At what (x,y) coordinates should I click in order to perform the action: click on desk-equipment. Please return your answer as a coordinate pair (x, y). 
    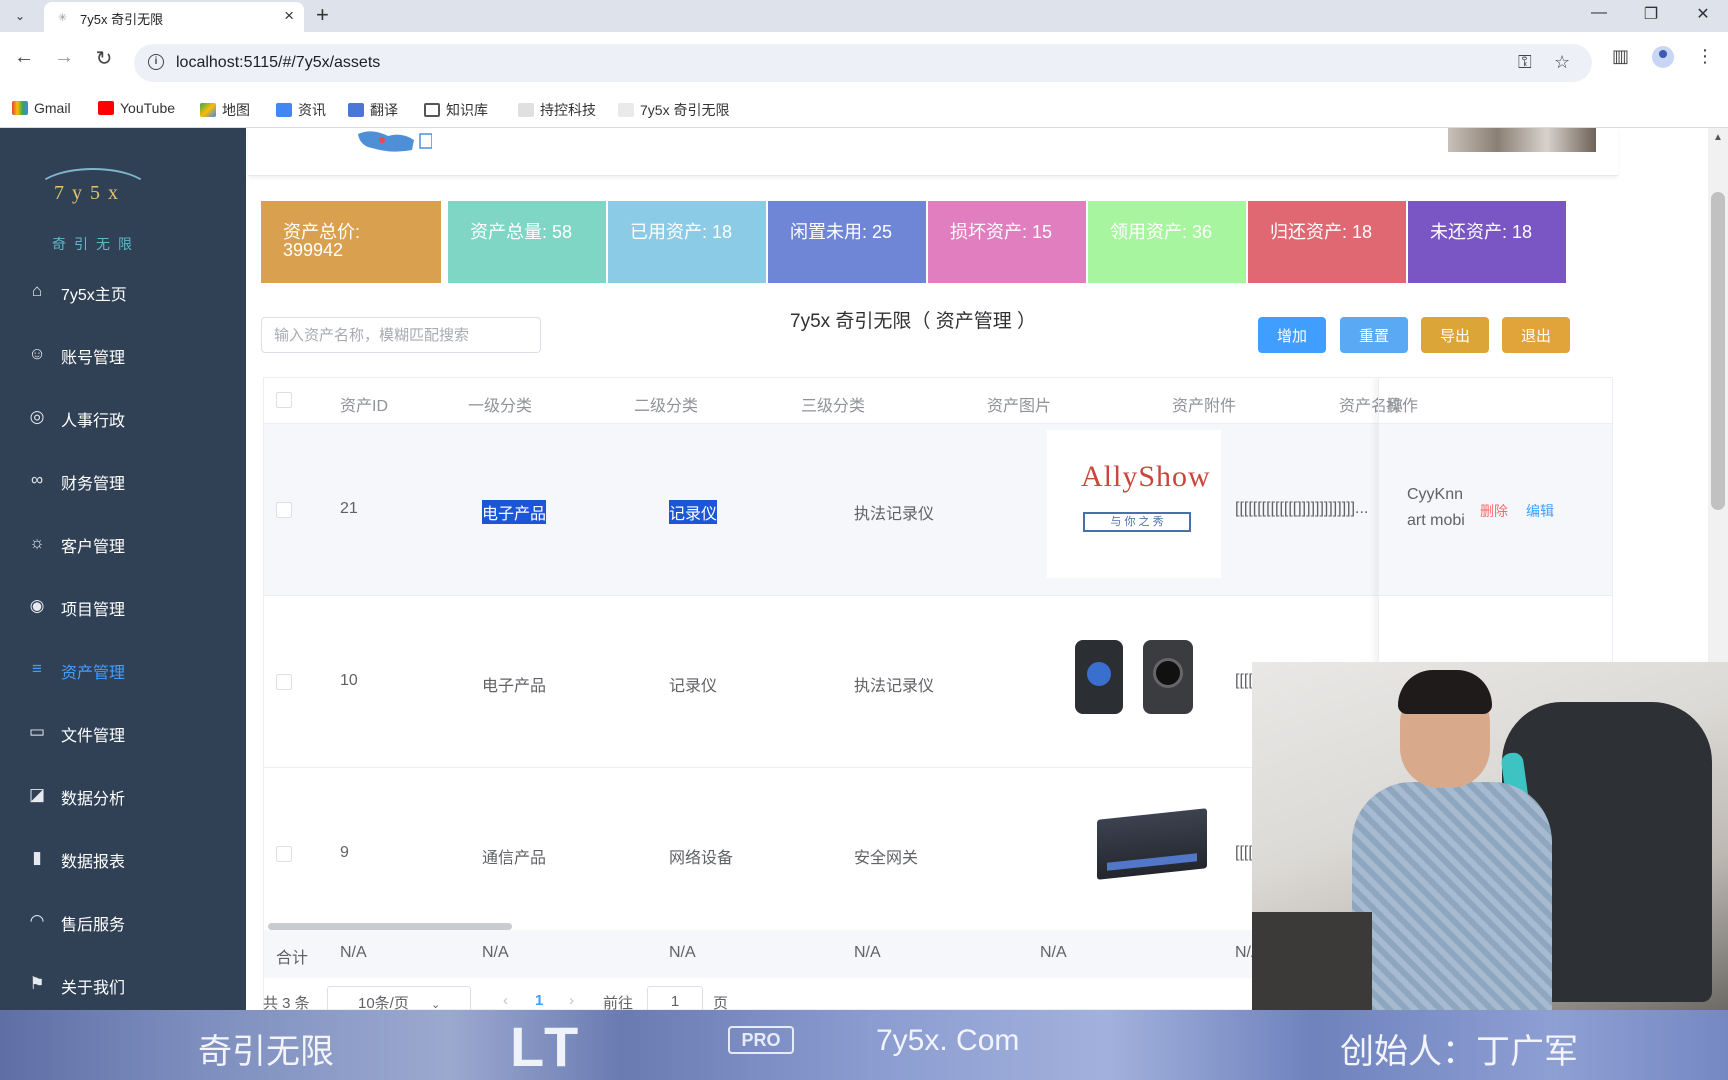
    Looking at the image, I should click on (1312, 961).